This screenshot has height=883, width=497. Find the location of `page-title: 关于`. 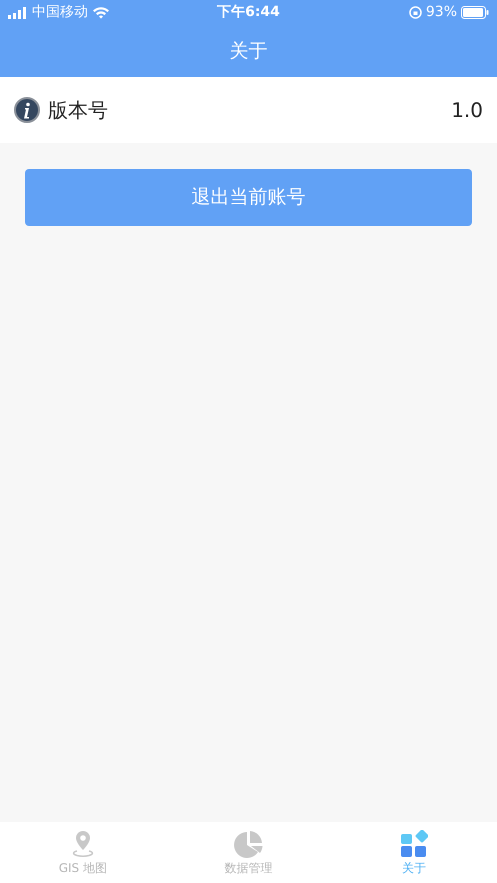

page-title: 关于 is located at coordinates (249, 51).